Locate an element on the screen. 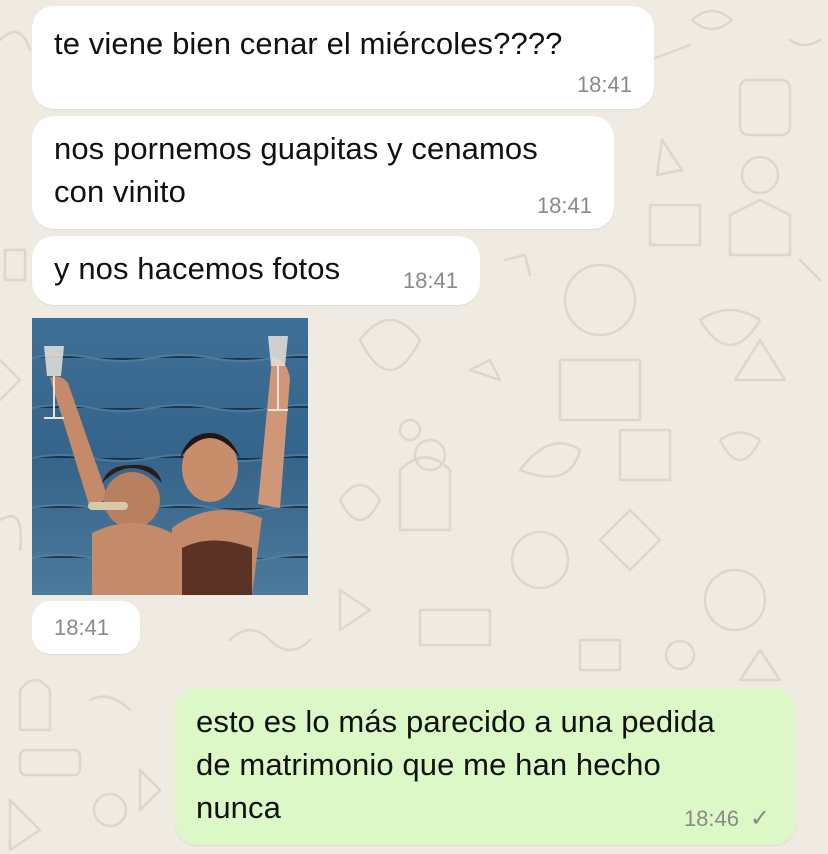  message-bubble: y nos hacemos fotos 18:41 is located at coordinates (256, 270).